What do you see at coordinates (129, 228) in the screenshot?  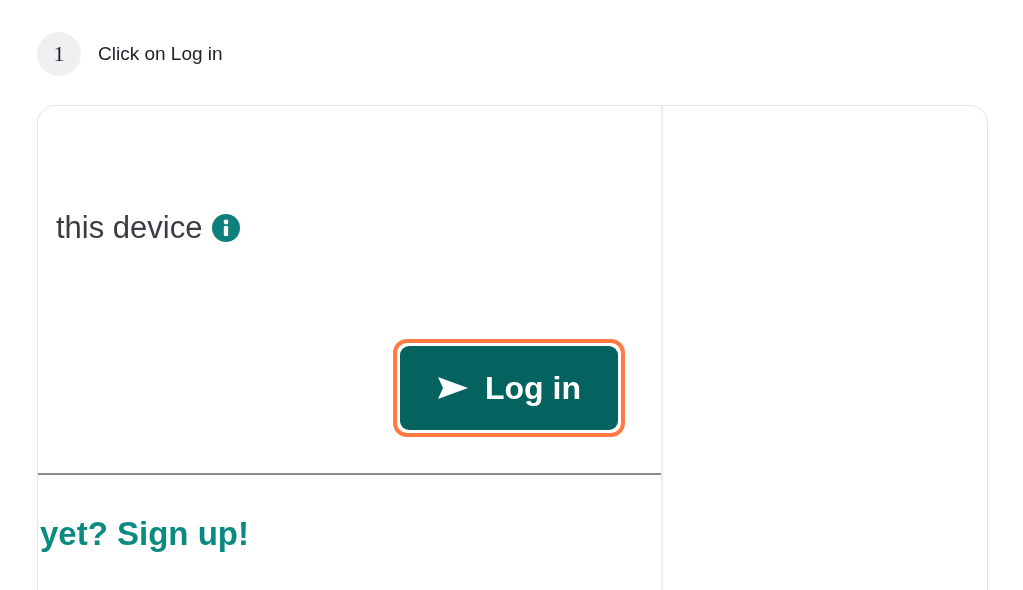 I see `remember-label: this device` at bounding box center [129, 228].